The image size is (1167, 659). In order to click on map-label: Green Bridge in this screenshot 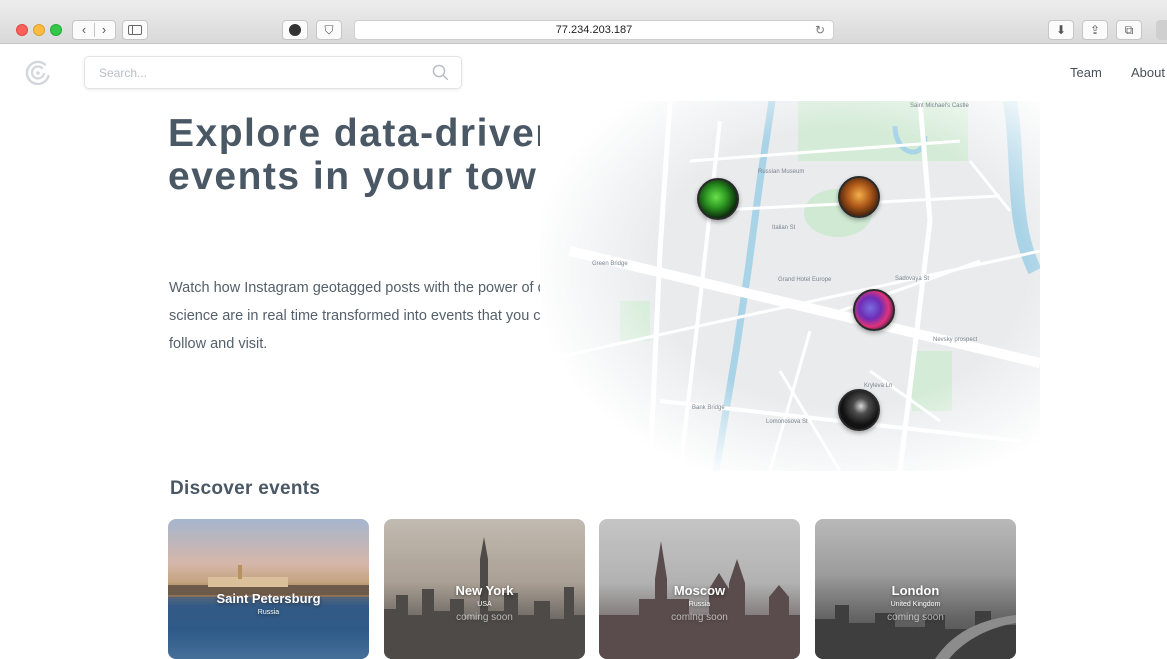, I will do `click(610, 264)`.